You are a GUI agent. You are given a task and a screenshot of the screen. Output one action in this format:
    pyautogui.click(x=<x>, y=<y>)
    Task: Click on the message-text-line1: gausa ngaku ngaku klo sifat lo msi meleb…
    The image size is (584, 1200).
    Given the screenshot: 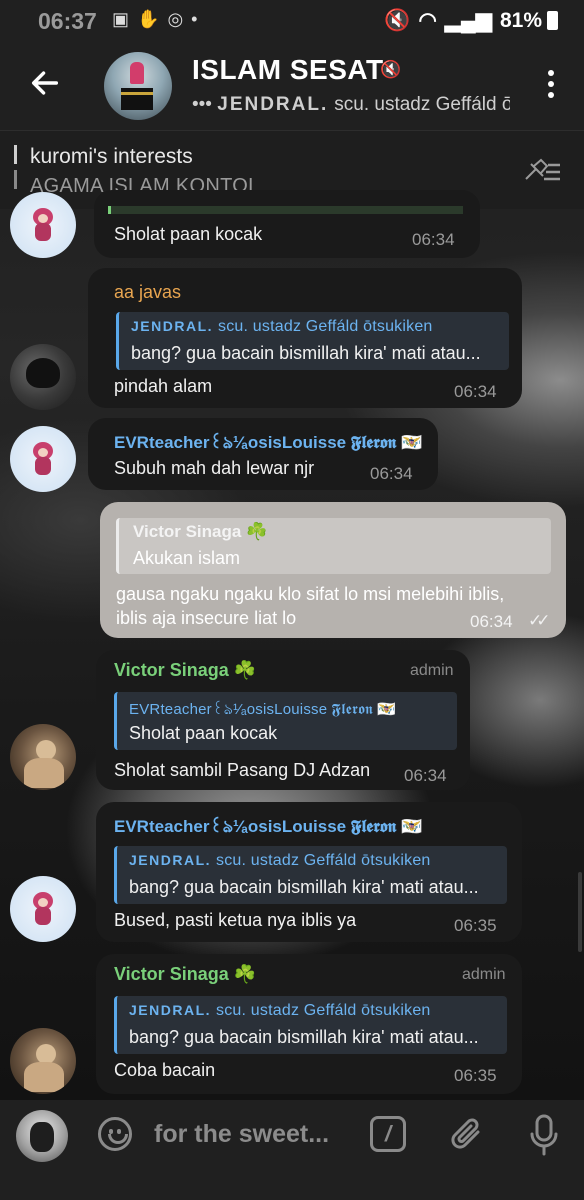 What is the action you would take?
    pyautogui.click(x=310, y=594)
    